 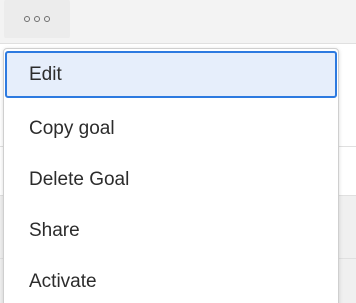 What do you see at coordinates (63, 281) in the screenshot?
I see `menu-item-label: Activate` at bounding box center [63, 281].